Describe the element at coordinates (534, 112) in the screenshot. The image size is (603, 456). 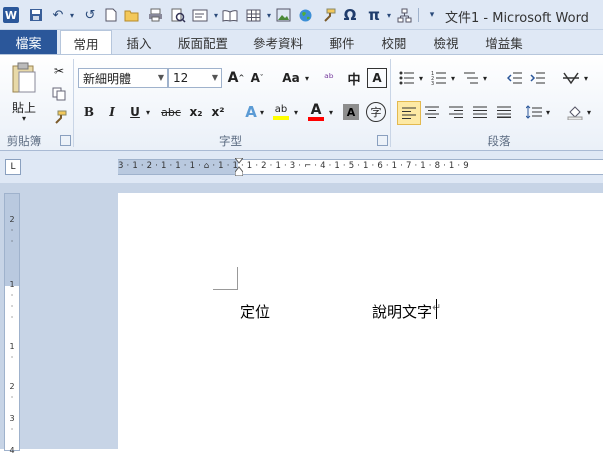
I see `line-spacing-icon` at that location.